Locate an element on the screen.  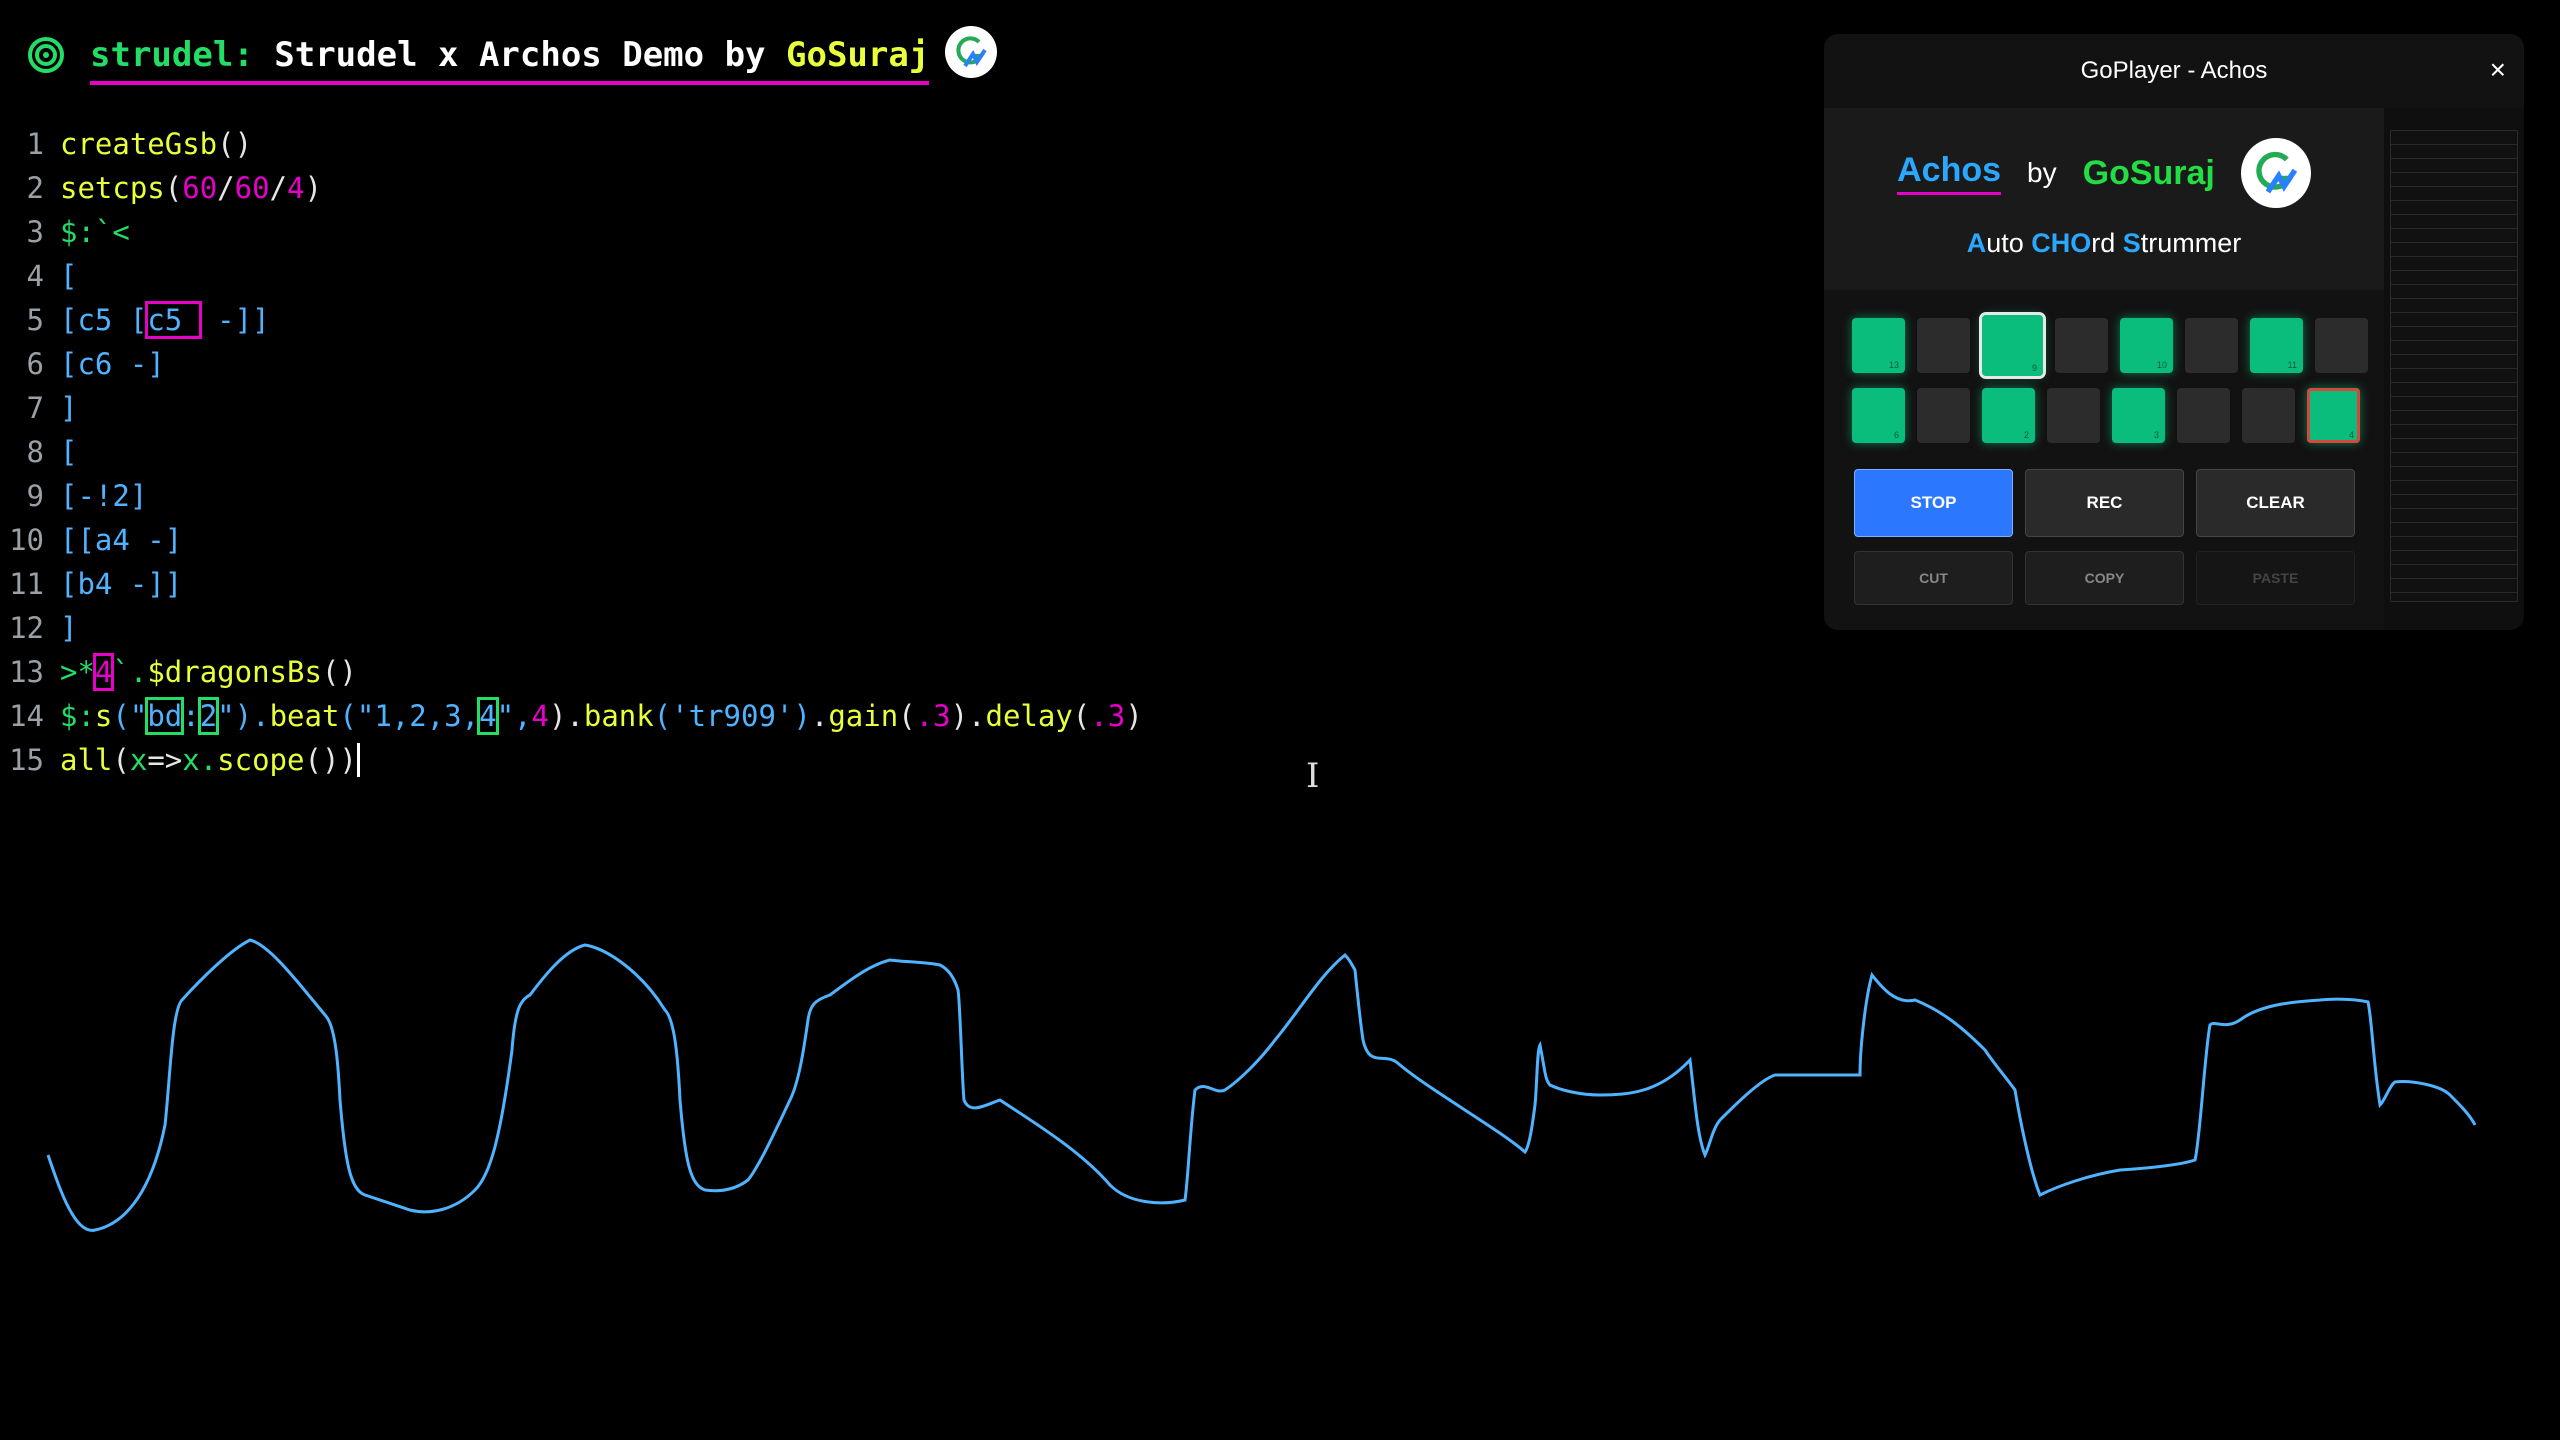
code-line: 15 all(x=>x.scope()) is located at coordinates (650, 760).